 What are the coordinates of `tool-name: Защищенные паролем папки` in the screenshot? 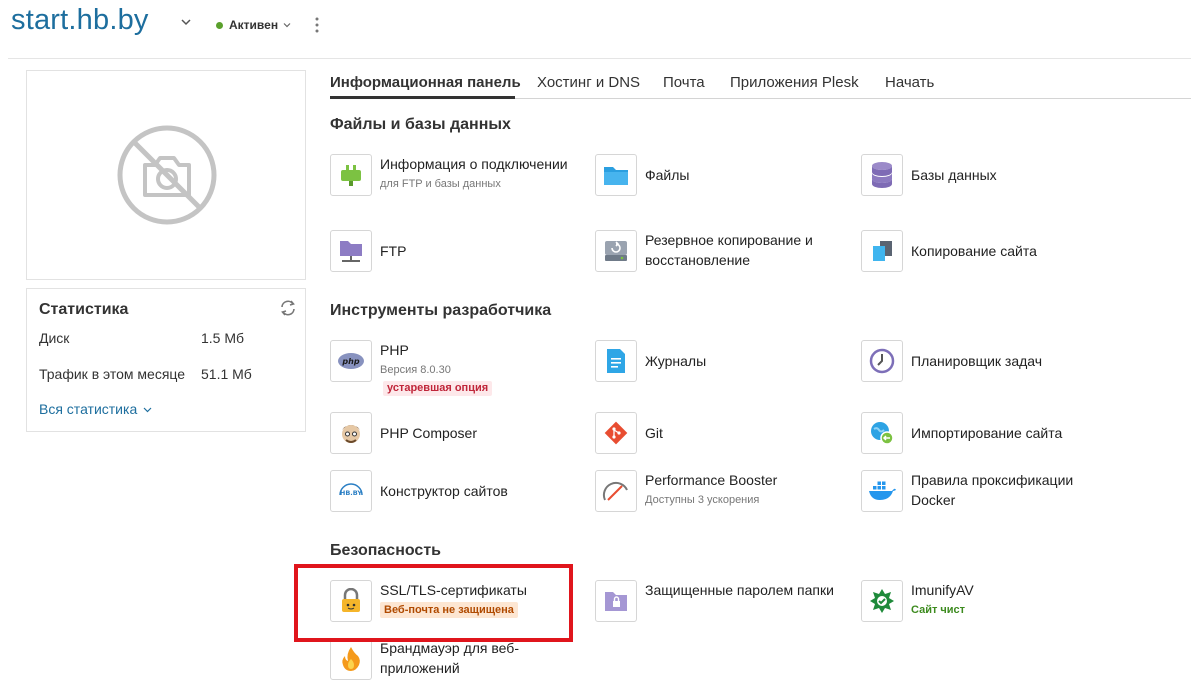 It's located at (739, 590).